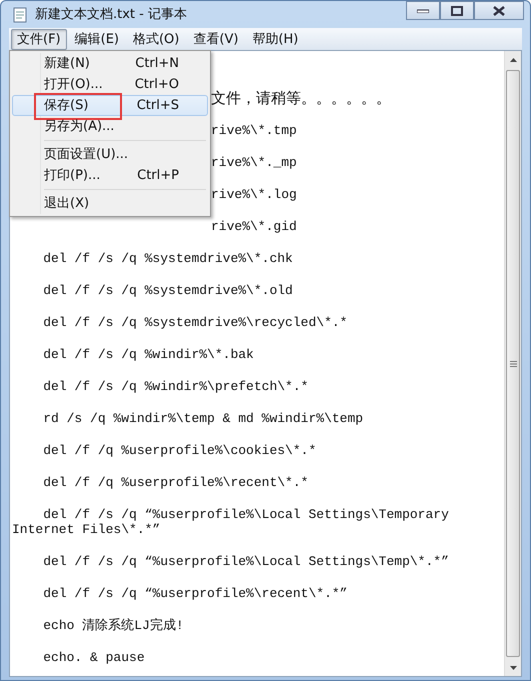  I want to click on shortcut-label: Ctrl+S, so click(158, 105).